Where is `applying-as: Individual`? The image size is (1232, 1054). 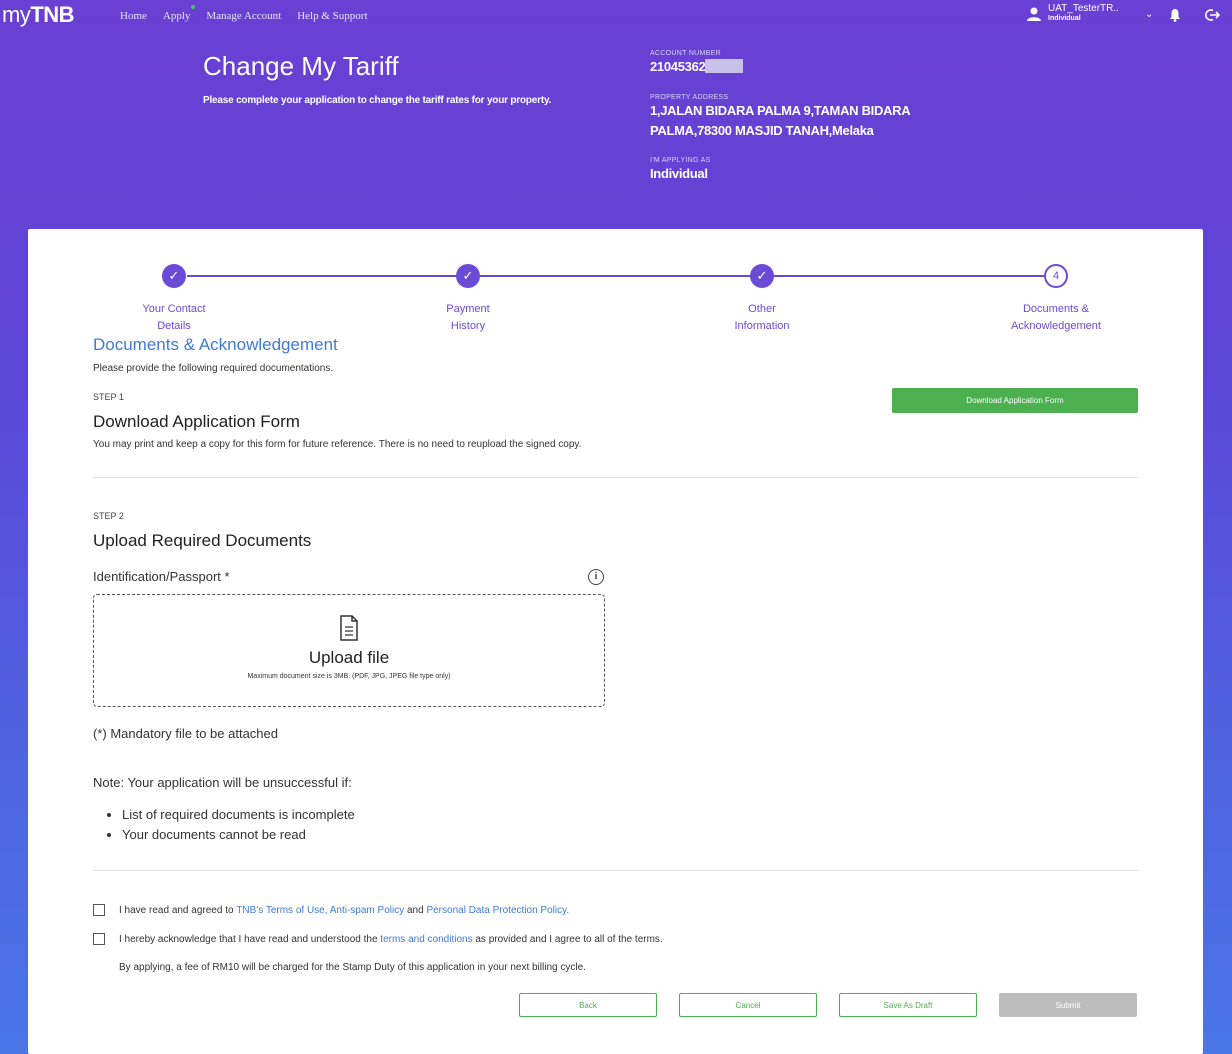
applying-as: Individual is located at coordinates (679, 173).